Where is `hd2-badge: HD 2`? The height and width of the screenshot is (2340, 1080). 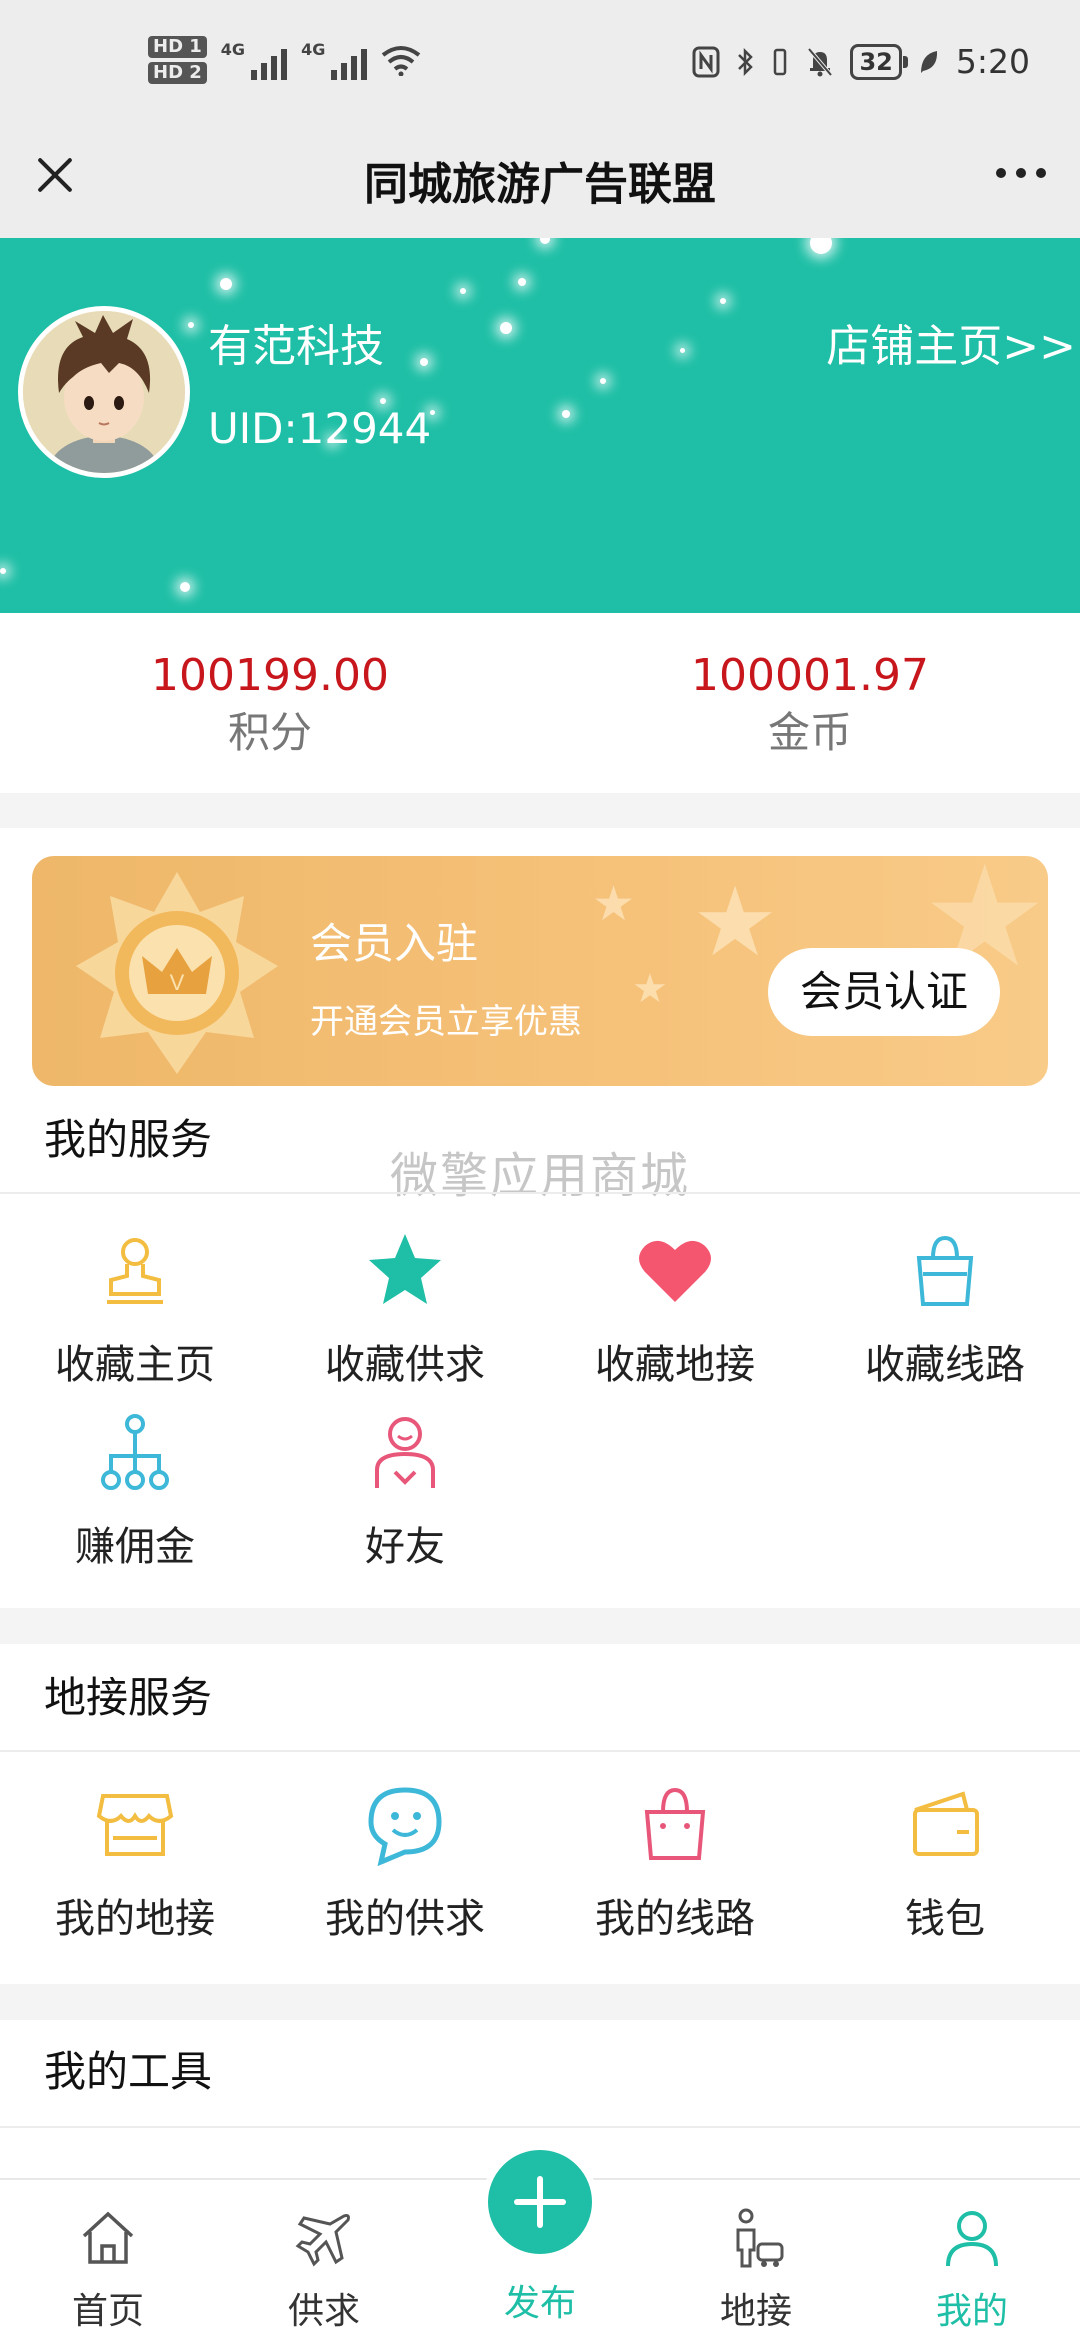 hd2-badge: HD 2 is located at coordinates (177, 73).